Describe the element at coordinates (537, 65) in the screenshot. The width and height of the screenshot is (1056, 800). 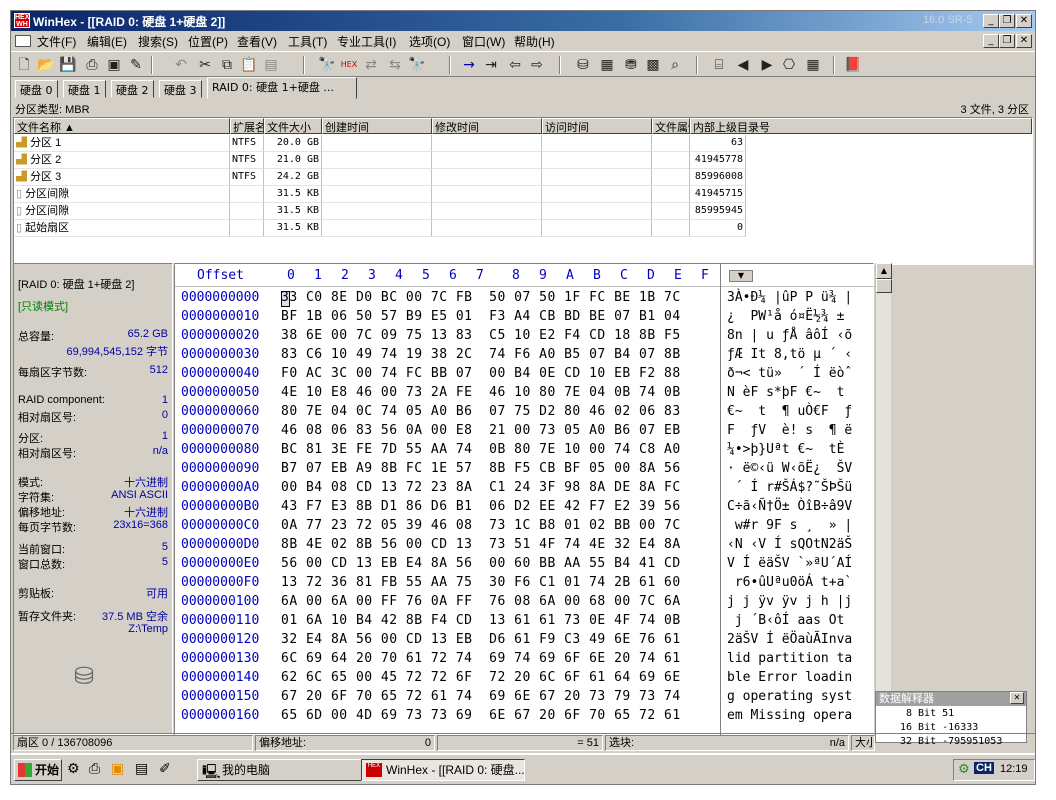
I see `forward-icon: ⇨` at that location.